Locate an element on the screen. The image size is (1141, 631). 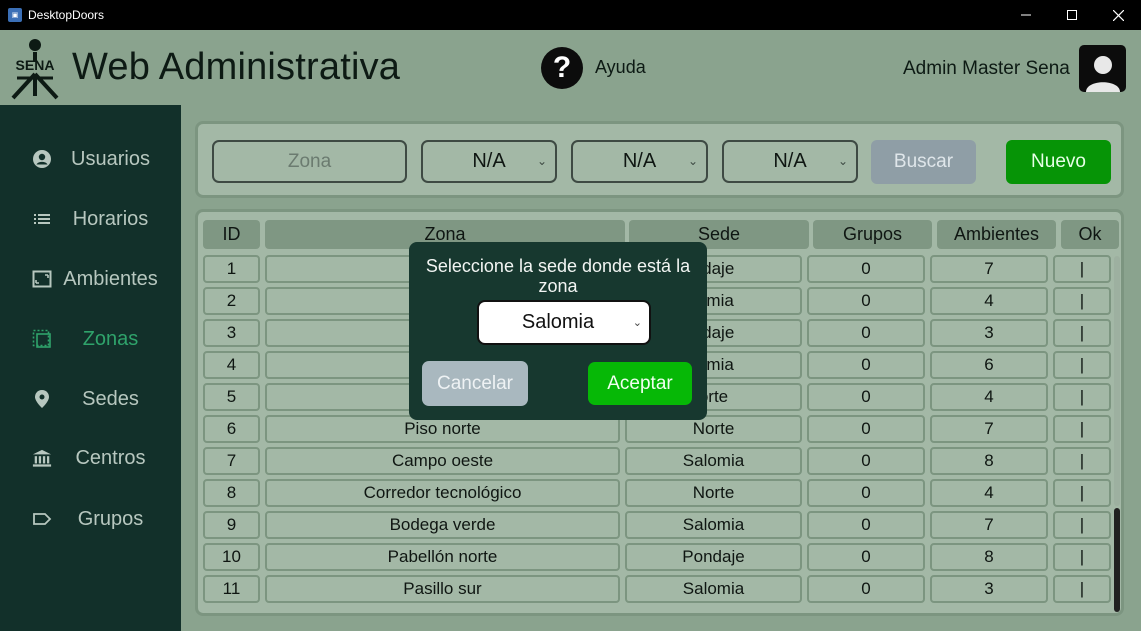
sidebar-item-horarios: Horarios is located at coordinates (90, 219).